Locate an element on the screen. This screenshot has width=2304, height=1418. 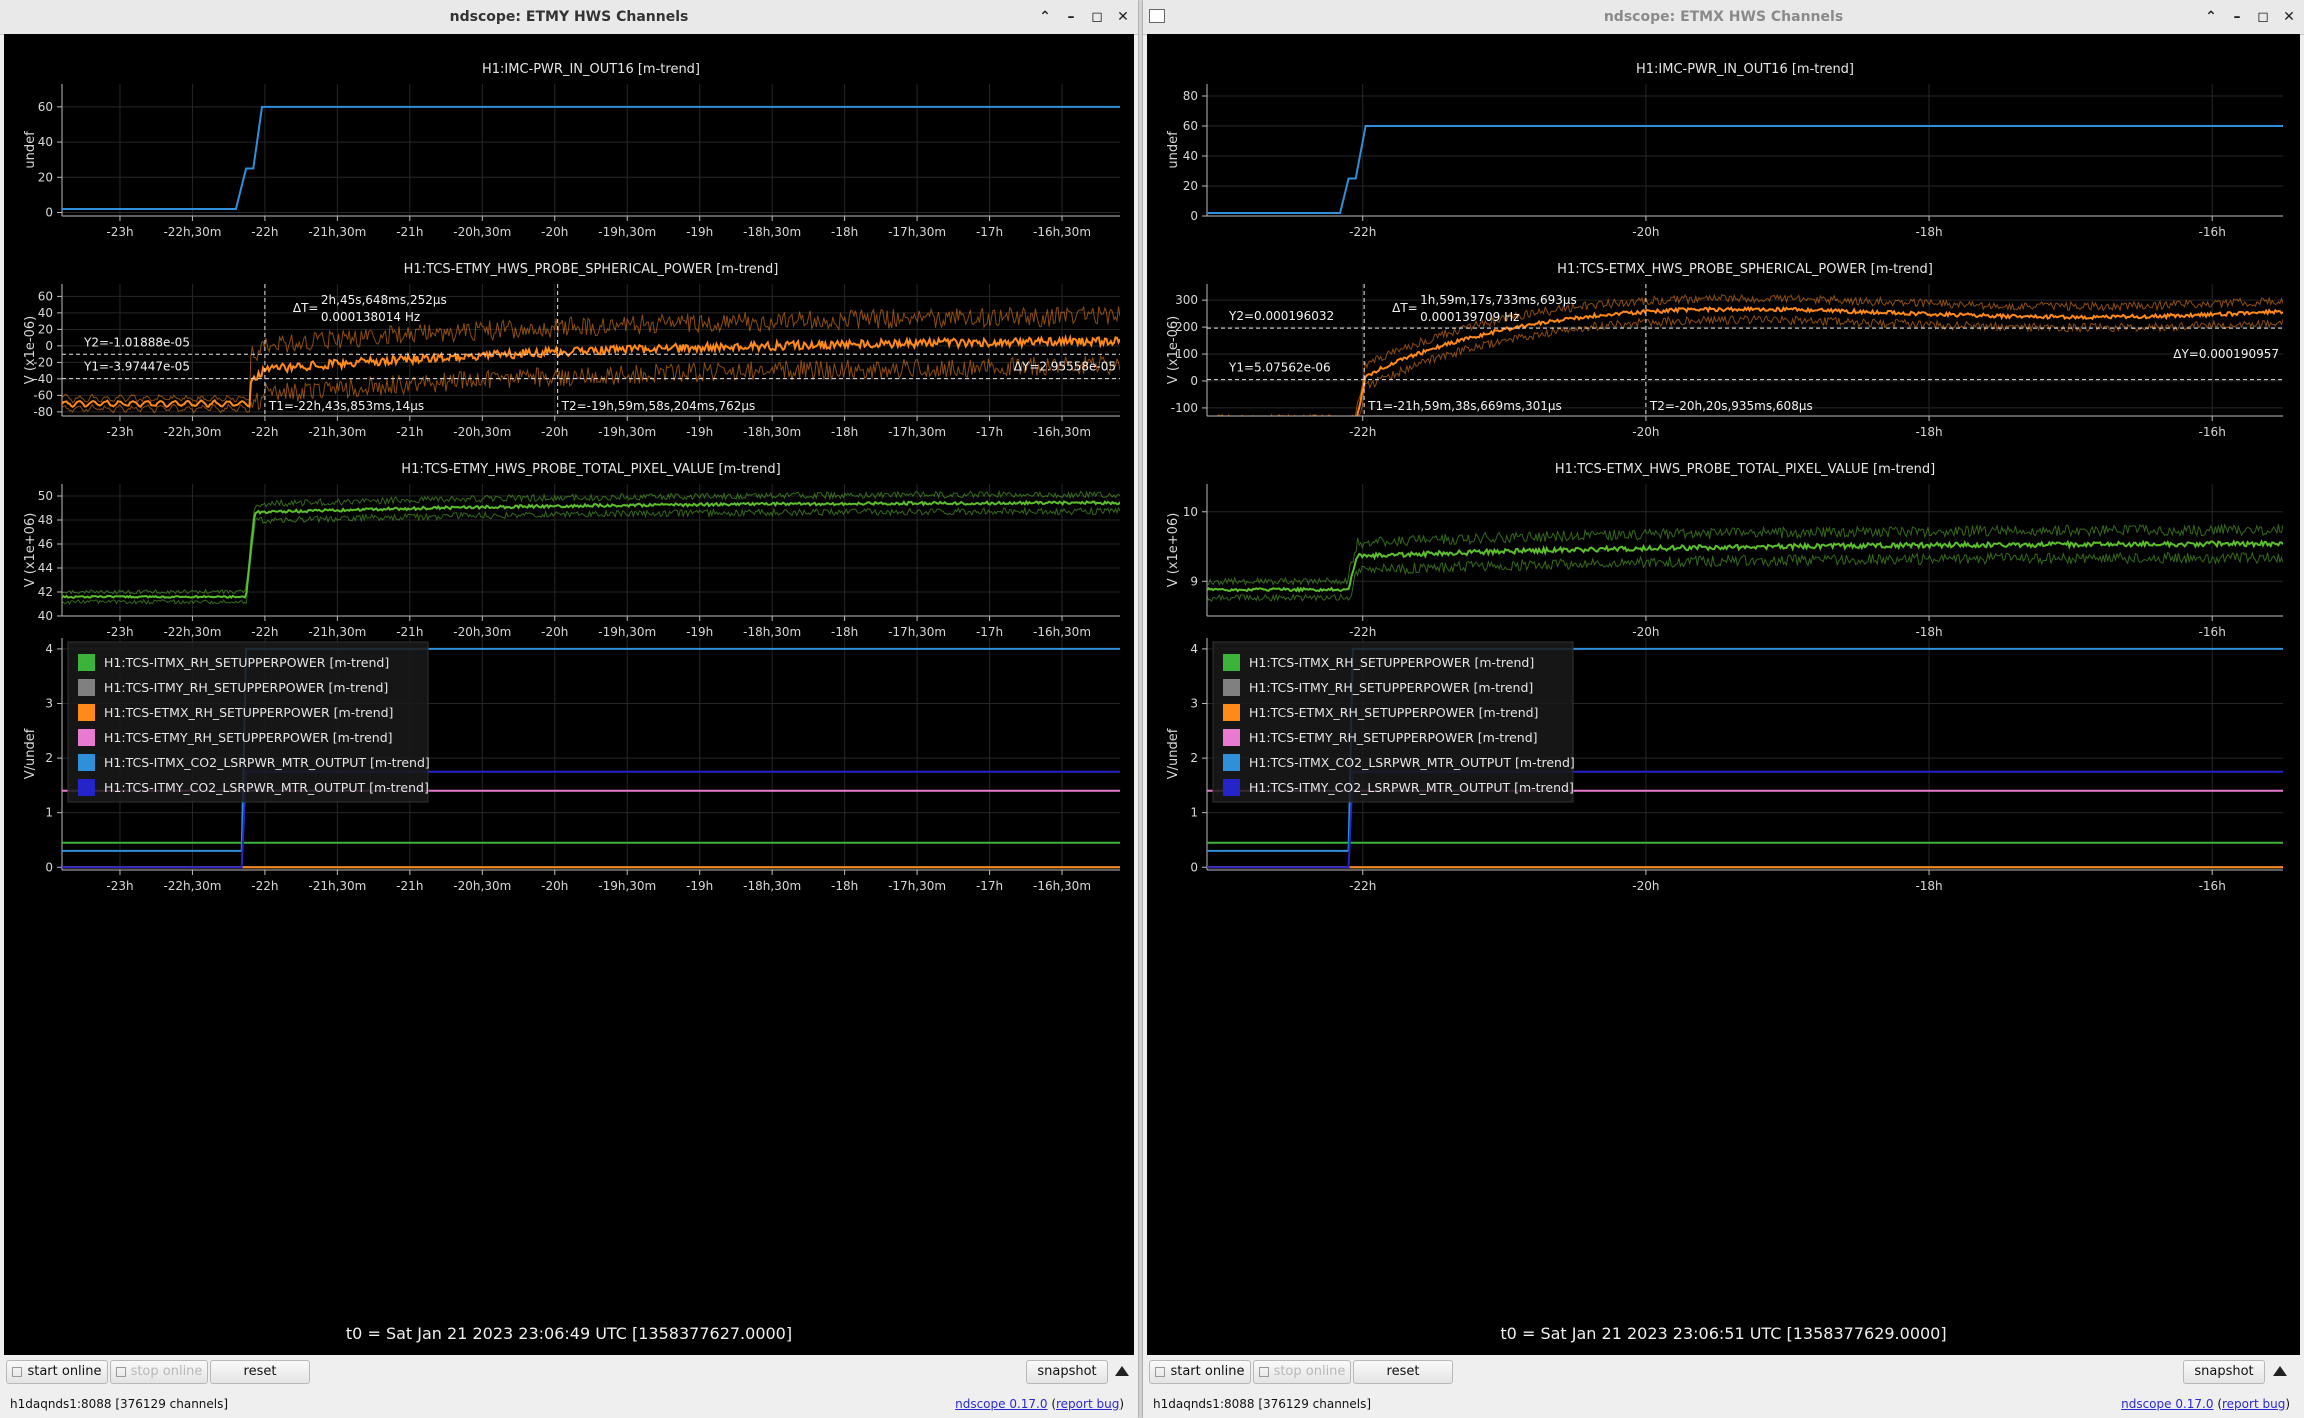
cursor-y1-label: Y1=5.07562e-06 is located at coordinates (1279, 368).